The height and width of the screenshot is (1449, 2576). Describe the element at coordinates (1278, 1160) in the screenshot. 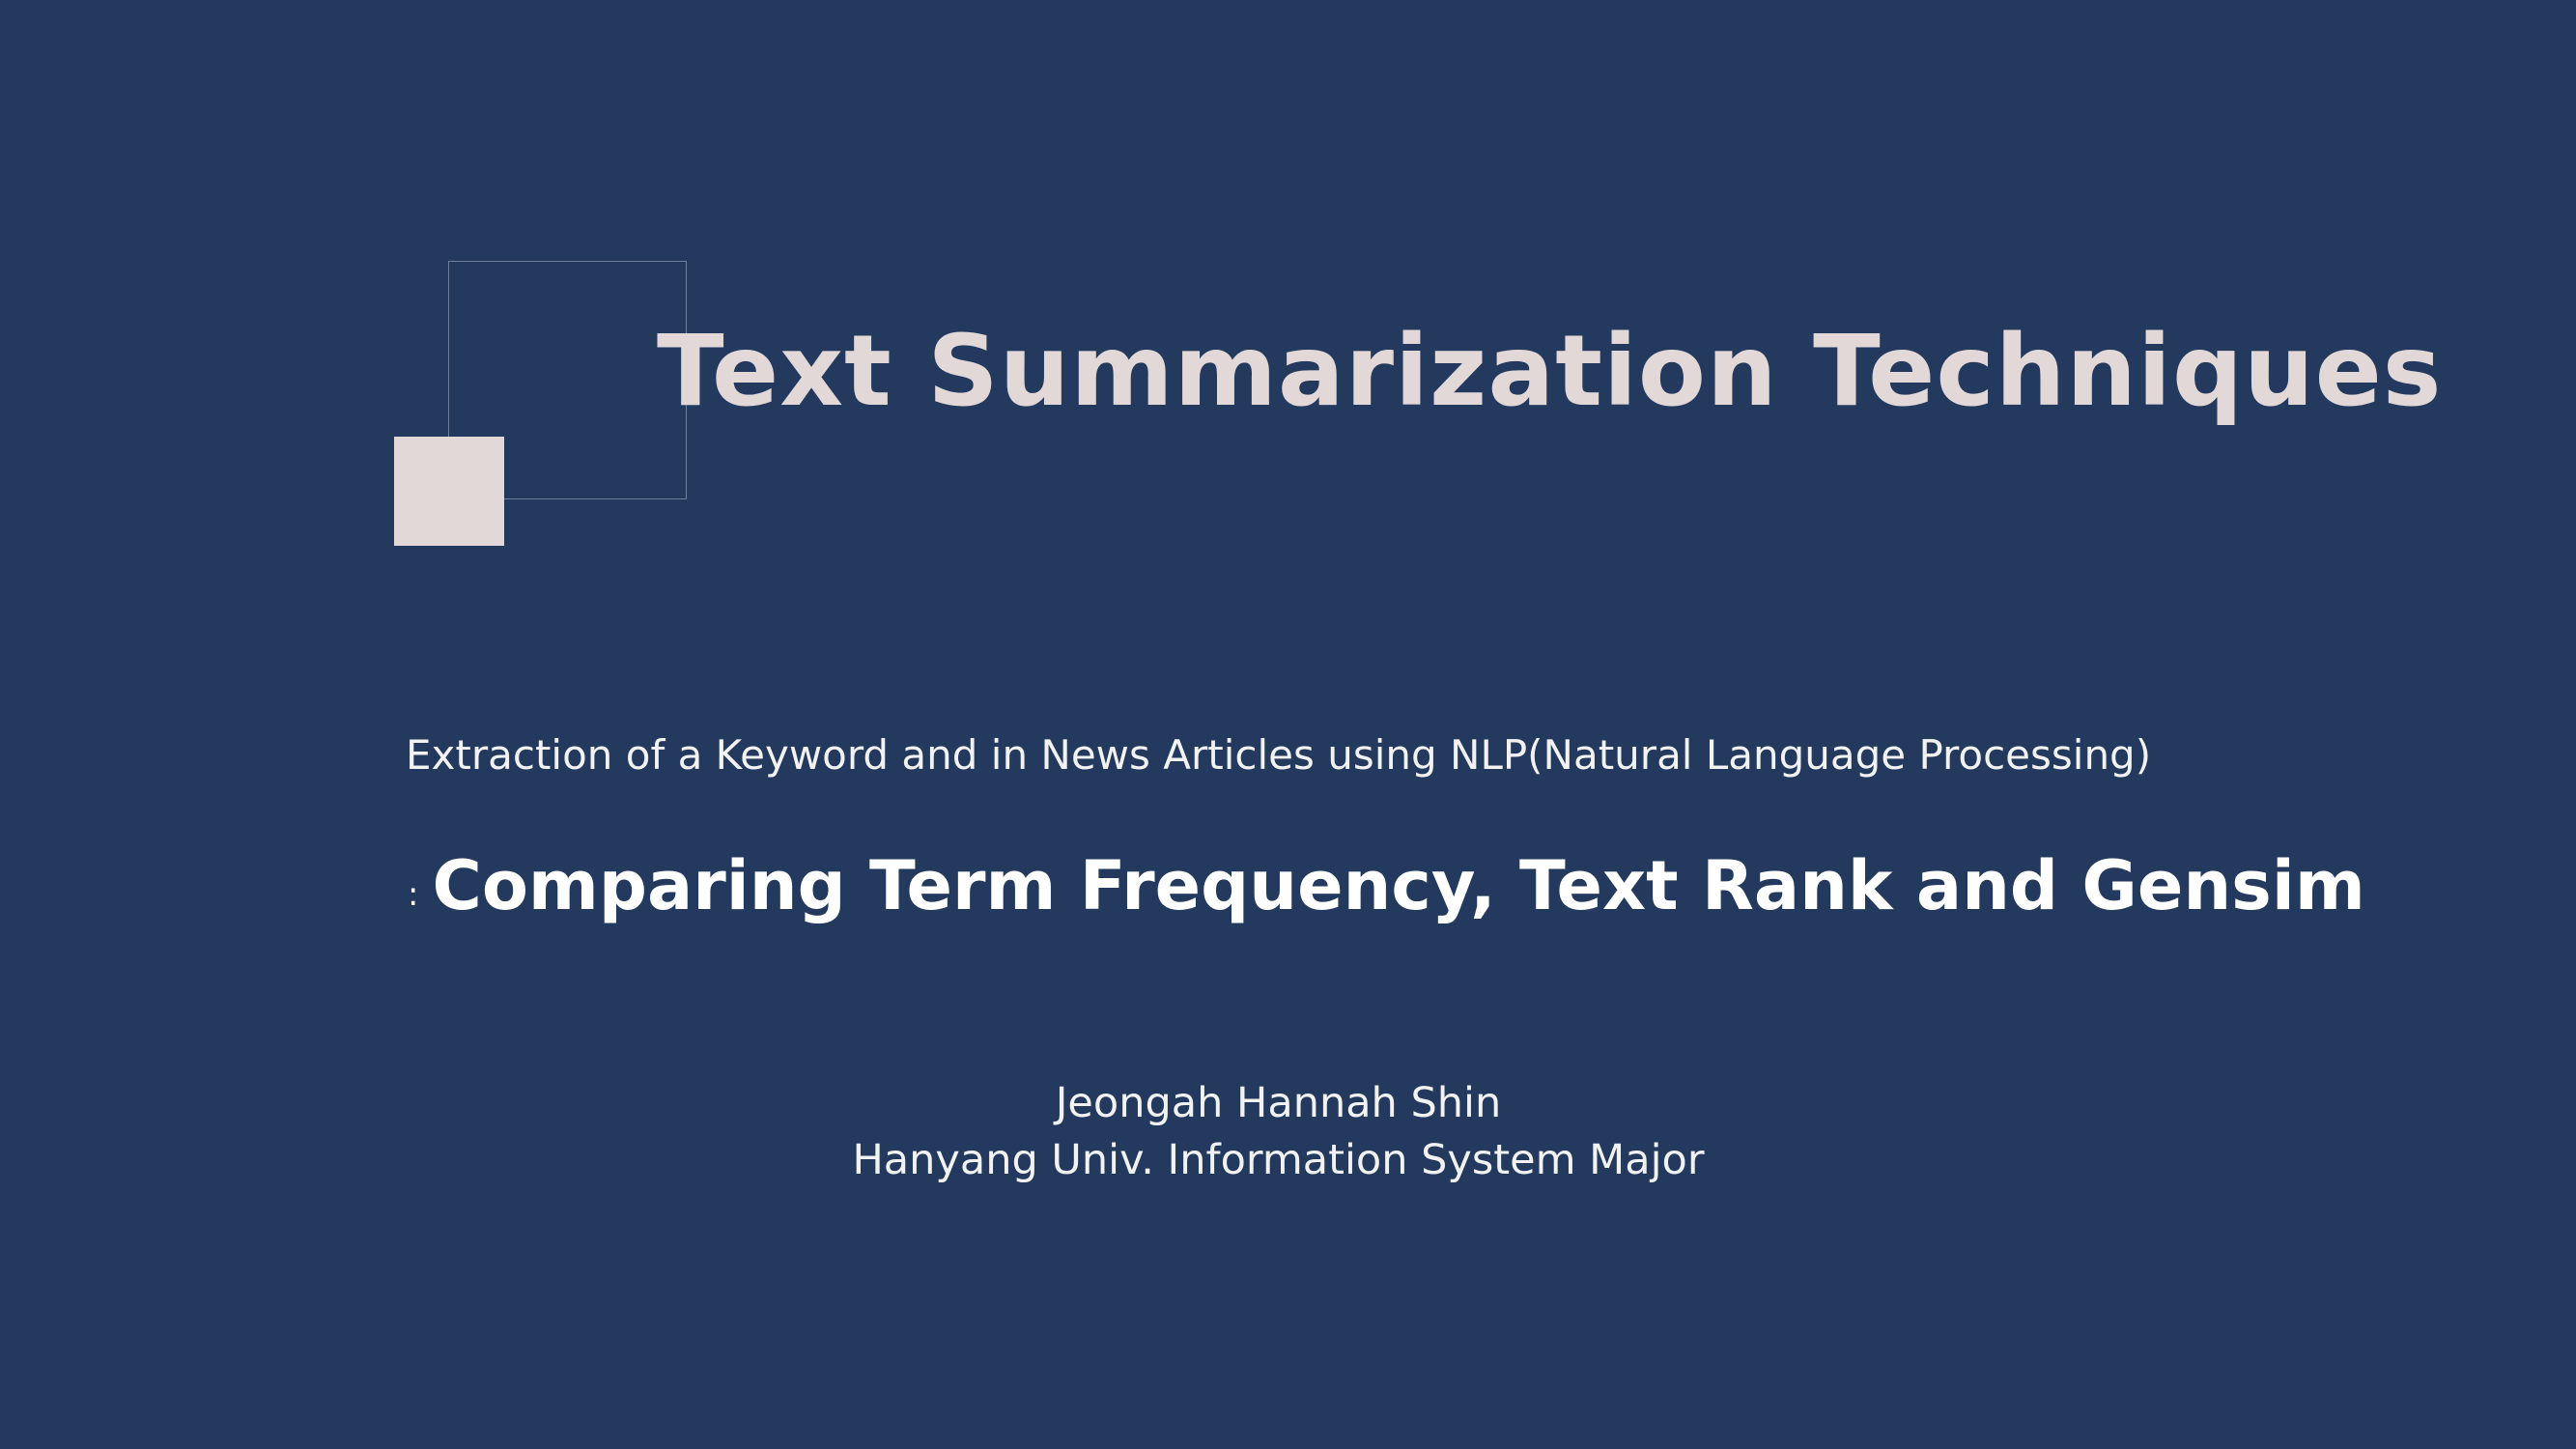

I see `author-affiliation: Hanyang Univ. Information System Major` at that location.